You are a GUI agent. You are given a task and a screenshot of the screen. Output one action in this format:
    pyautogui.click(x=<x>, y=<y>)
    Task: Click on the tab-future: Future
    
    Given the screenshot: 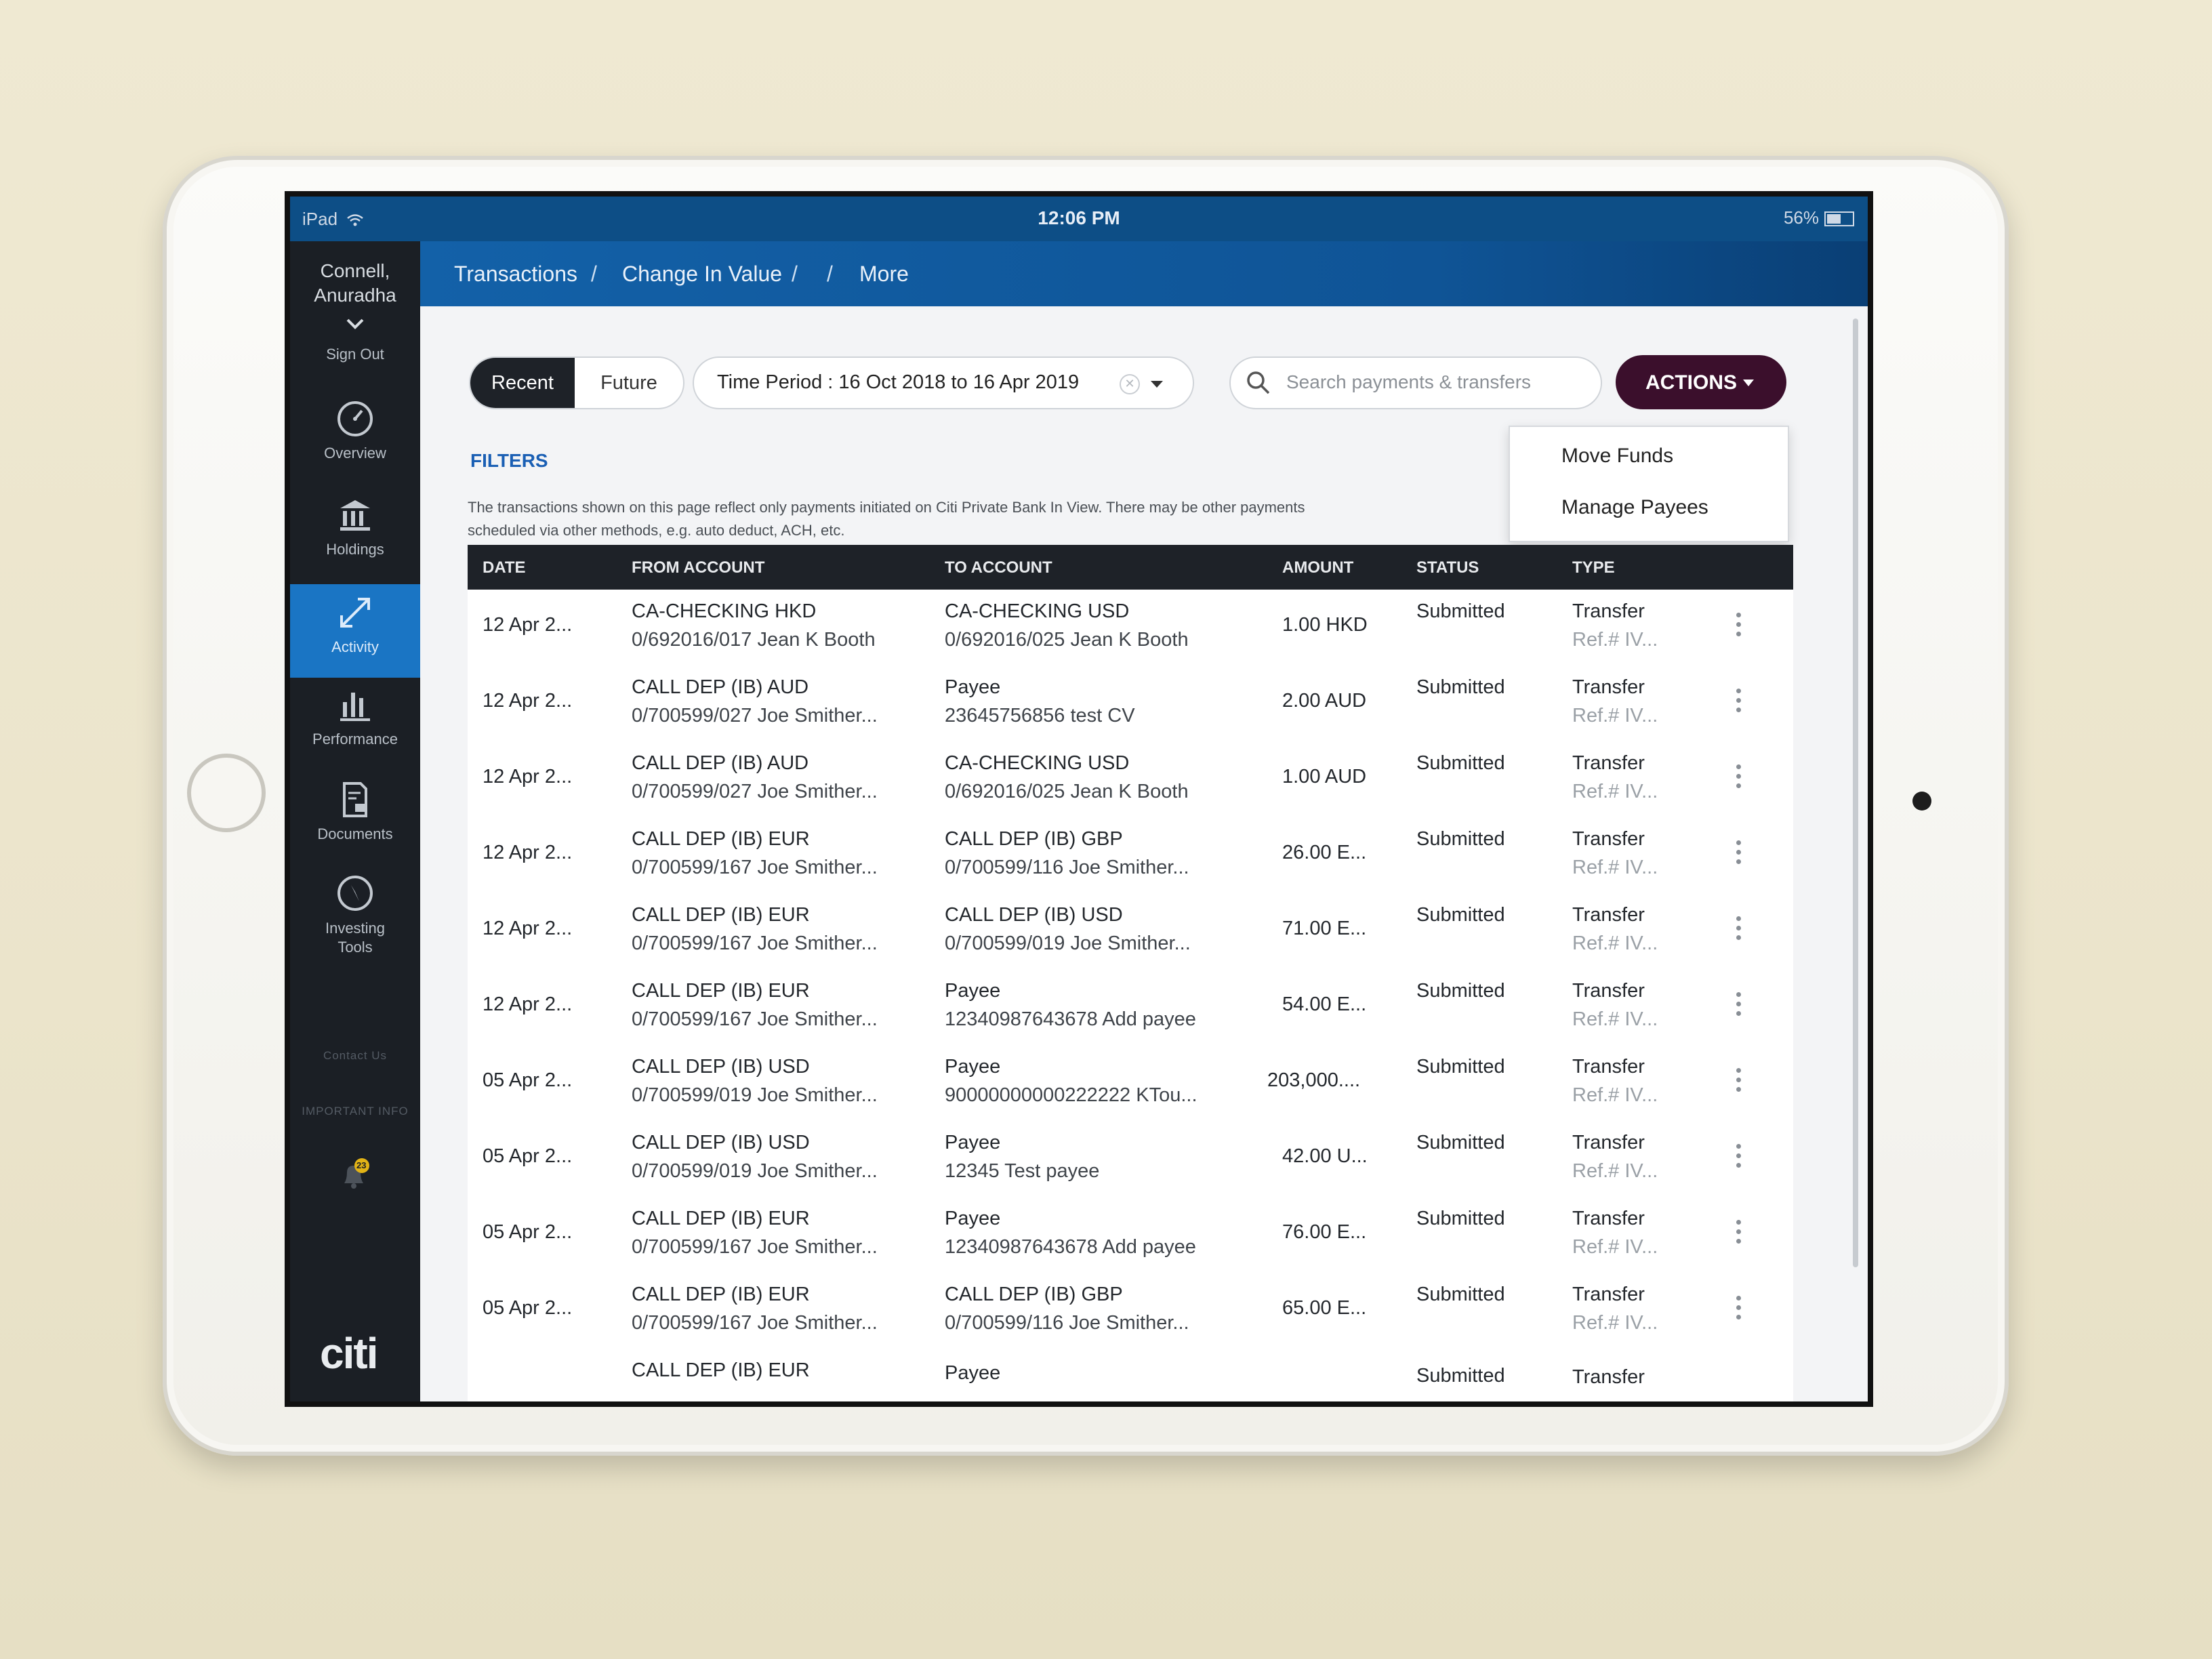 What is the action you would take?
    pyautogui.click(x=629, y=383)
    